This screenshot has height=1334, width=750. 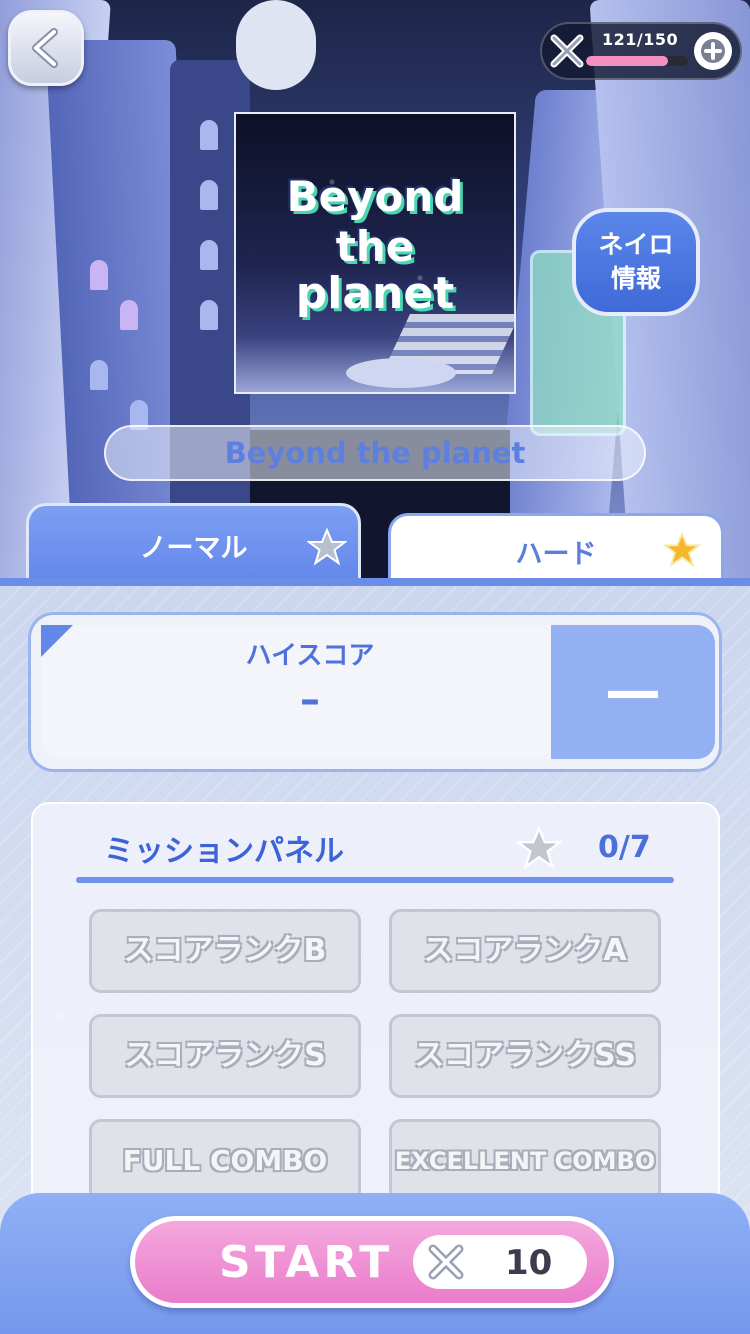 What do you see at coordinates (375, 246) in the screenshot?
I see `jacket-title-line-2: the` at bounding box center [375, 246].